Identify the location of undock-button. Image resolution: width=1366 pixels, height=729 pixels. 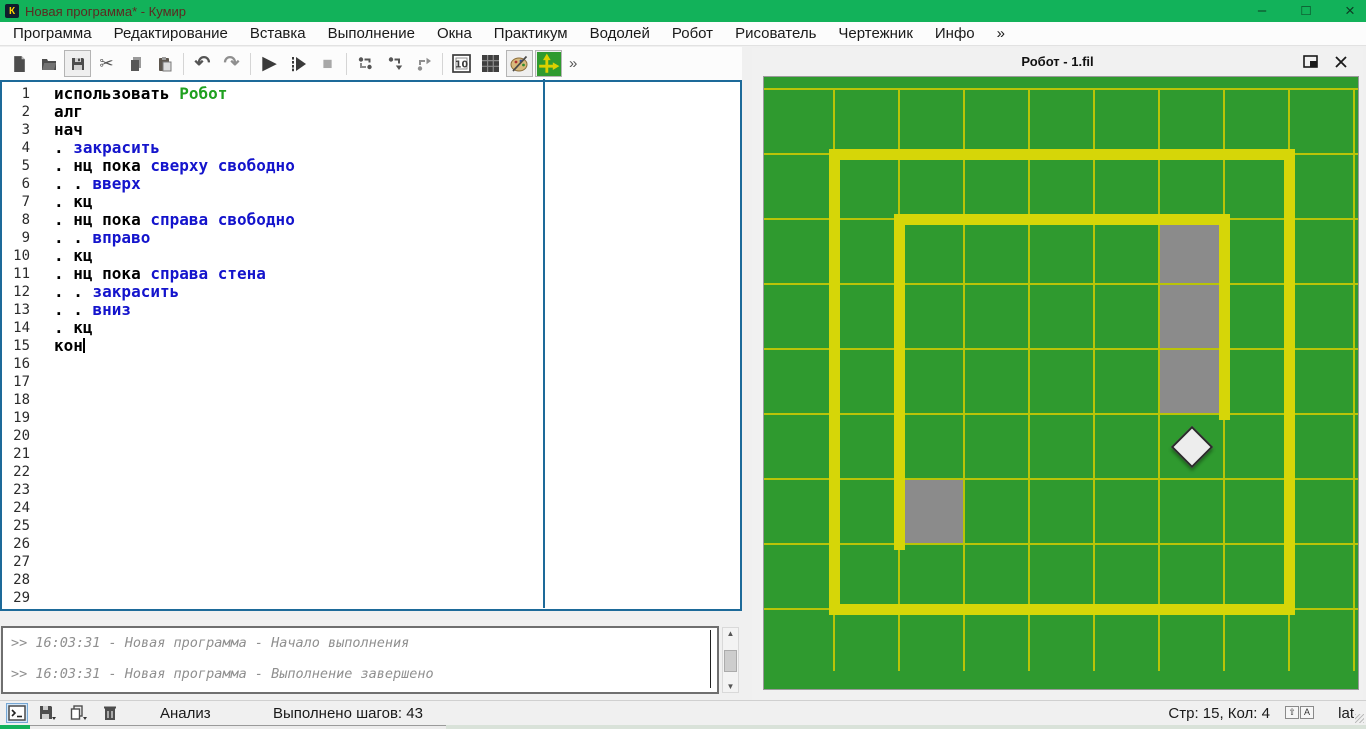
(1310, 61).